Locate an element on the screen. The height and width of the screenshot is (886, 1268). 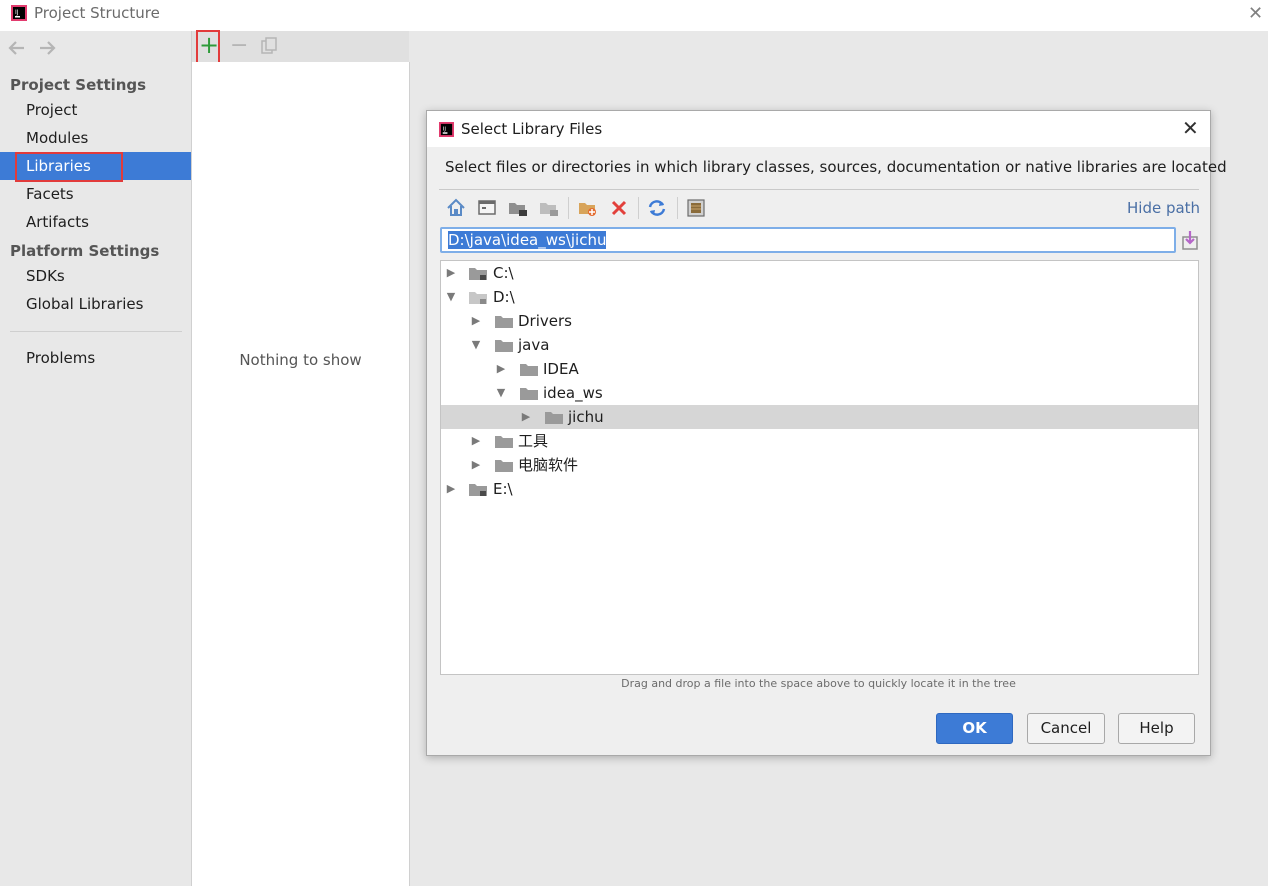
window-close-icon: ✕ is located at coordinates (1255, 13).